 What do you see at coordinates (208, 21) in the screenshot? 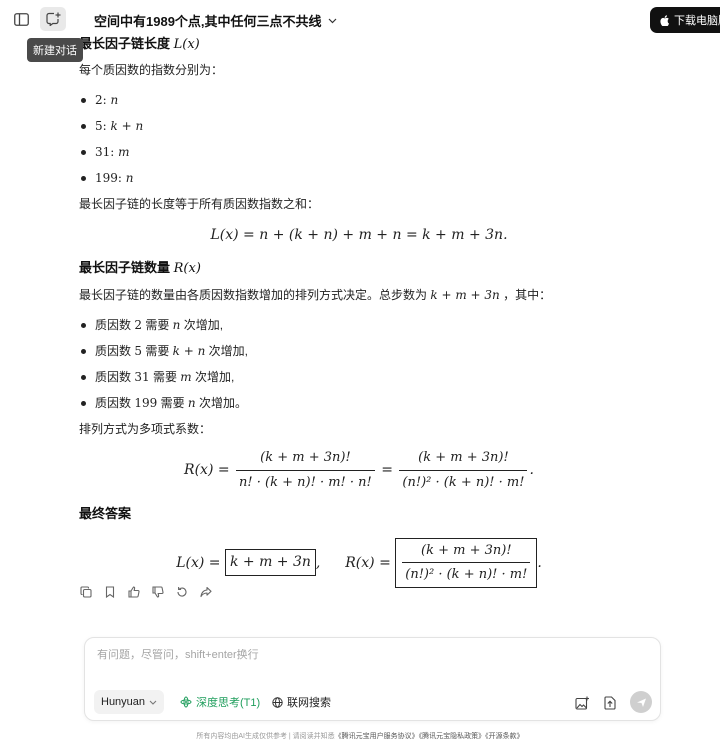
I see `conversation-title-text: 空间中有1989个点,其中任何三点不共线` at bounding box center [208, 21].